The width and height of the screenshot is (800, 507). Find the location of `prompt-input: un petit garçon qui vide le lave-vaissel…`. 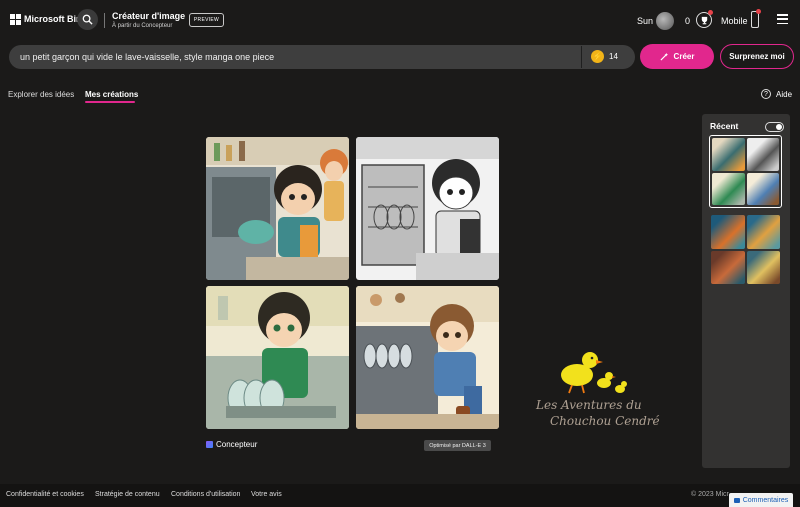

prompt-input: un petit garçon qui vide le lave-vaissel… is located at coordinates (322, 57).